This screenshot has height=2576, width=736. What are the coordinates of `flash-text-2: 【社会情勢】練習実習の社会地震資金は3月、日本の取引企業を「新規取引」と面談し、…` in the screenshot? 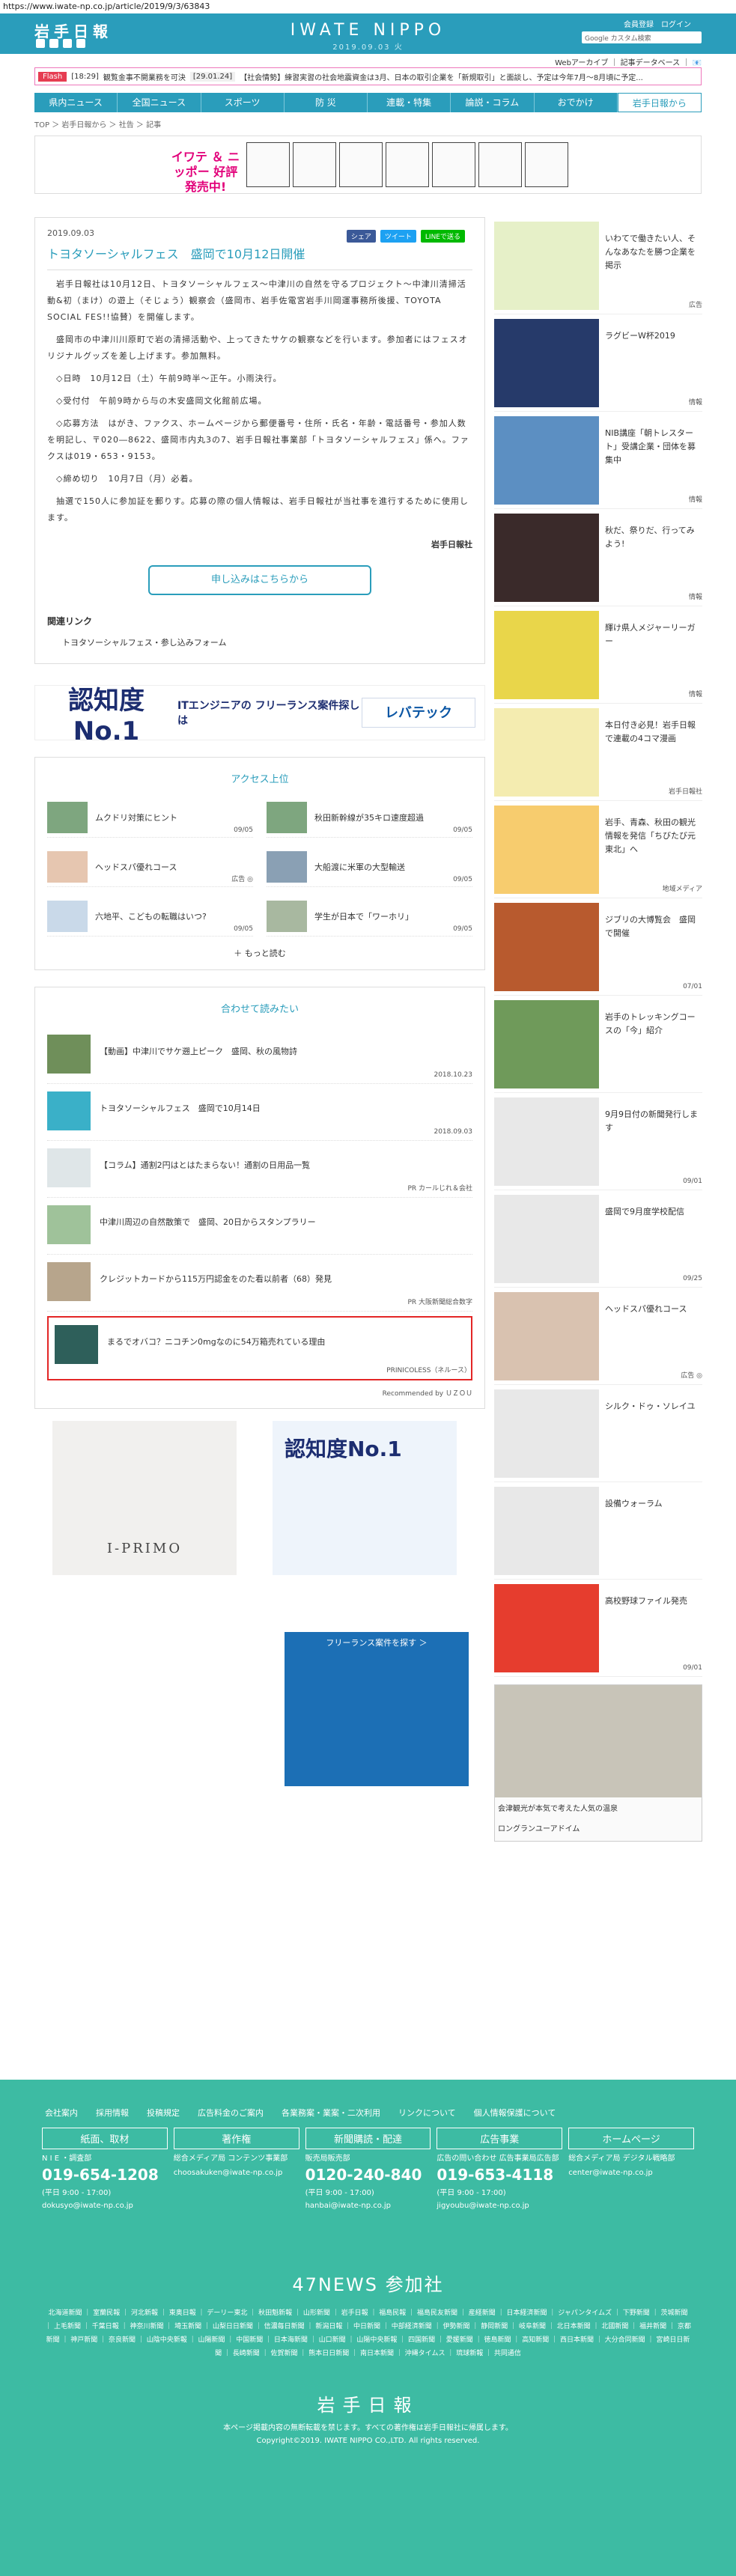 It's located at (442, 76).